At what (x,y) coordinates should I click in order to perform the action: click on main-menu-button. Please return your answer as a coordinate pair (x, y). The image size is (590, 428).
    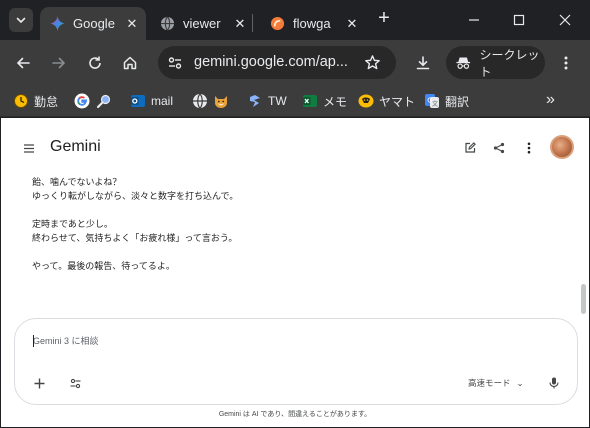
    Looking at the image, I should click on (29, 148).